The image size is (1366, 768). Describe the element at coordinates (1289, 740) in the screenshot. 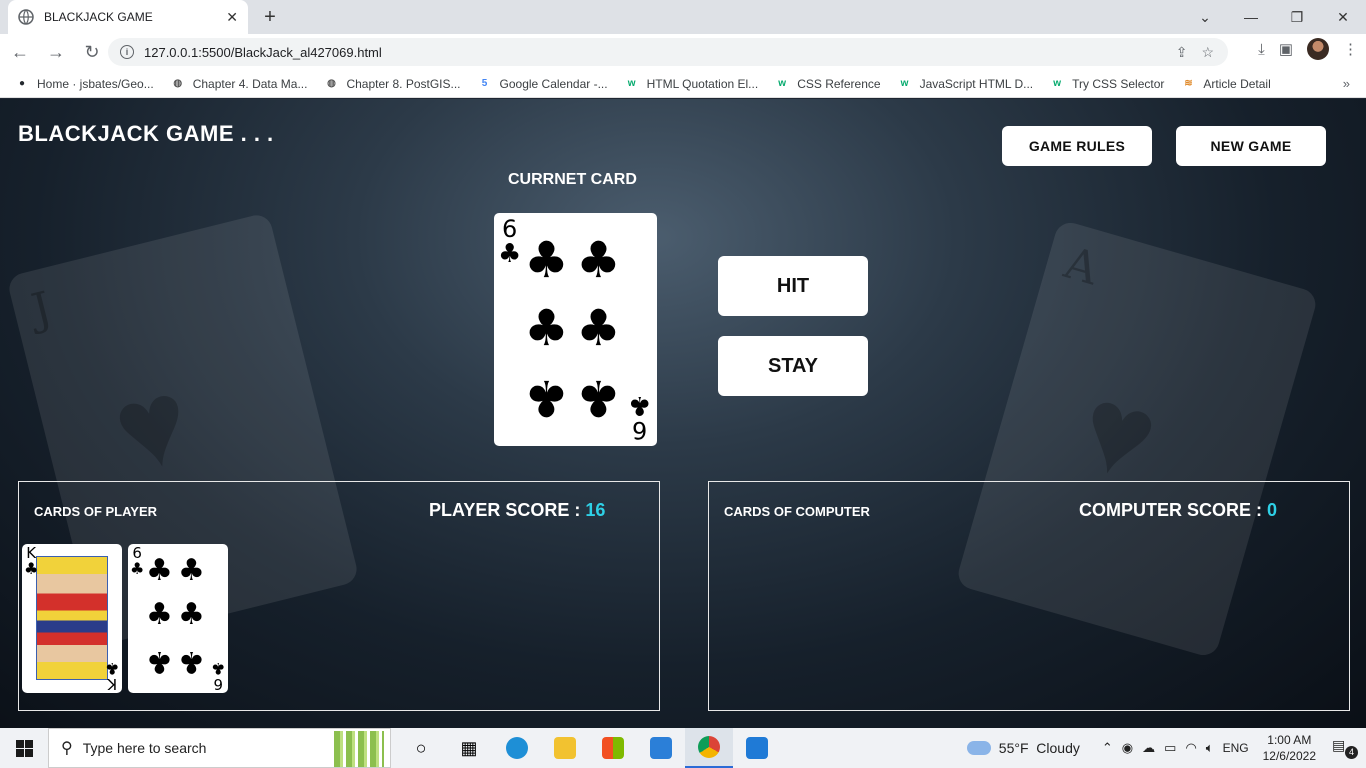

I see `clock-time: 1:00 AM` at that location.